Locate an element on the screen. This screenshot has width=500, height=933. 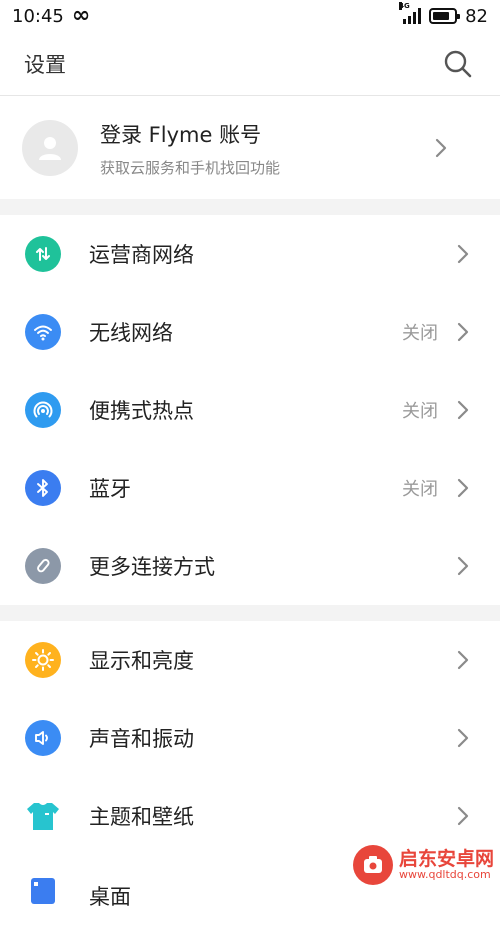
avatar is located at coordinates (50, 148).